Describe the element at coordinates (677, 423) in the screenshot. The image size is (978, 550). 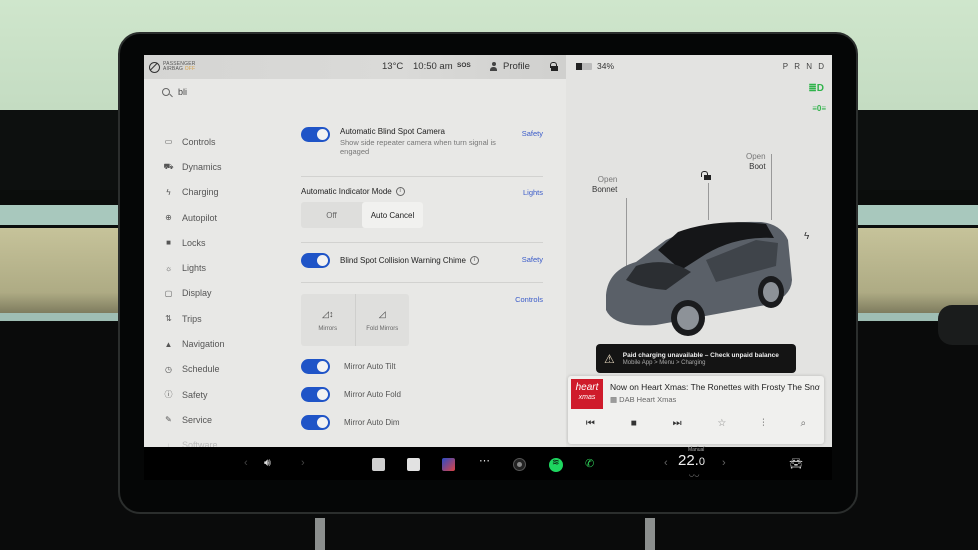
I see `next-icon: ⏭` at that location.